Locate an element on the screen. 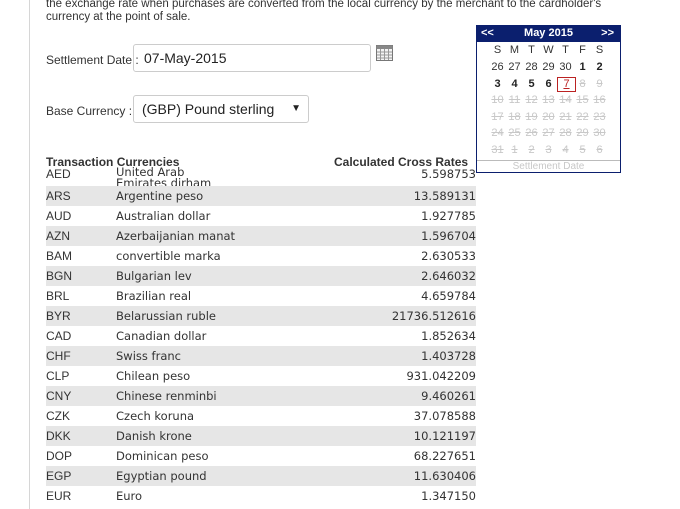  table-row: CAD Canadian dollar 1.852634 is located at coordinates (261, 336).